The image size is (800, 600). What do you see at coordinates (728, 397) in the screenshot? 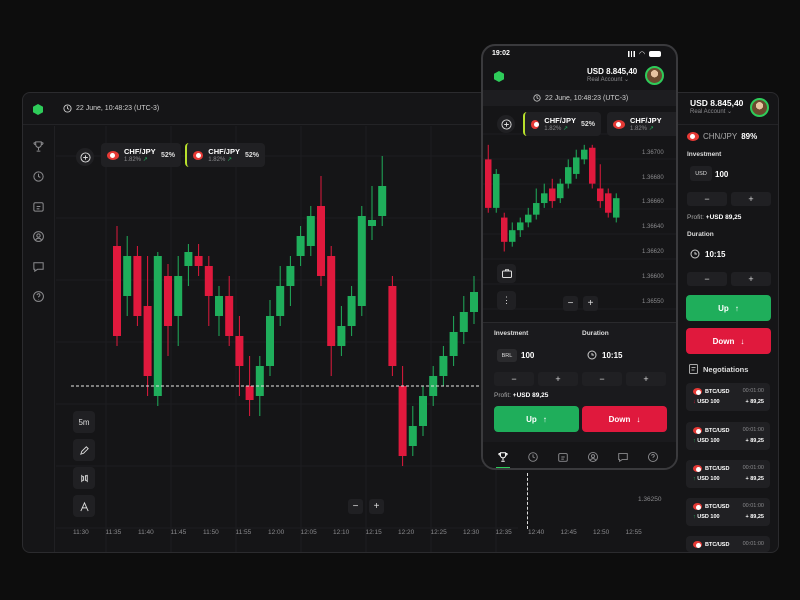
I see `negotiation-item: BTC/USD 00:01:00 ↓ USD 100 + 89,25` at bounding box center [728, 397].